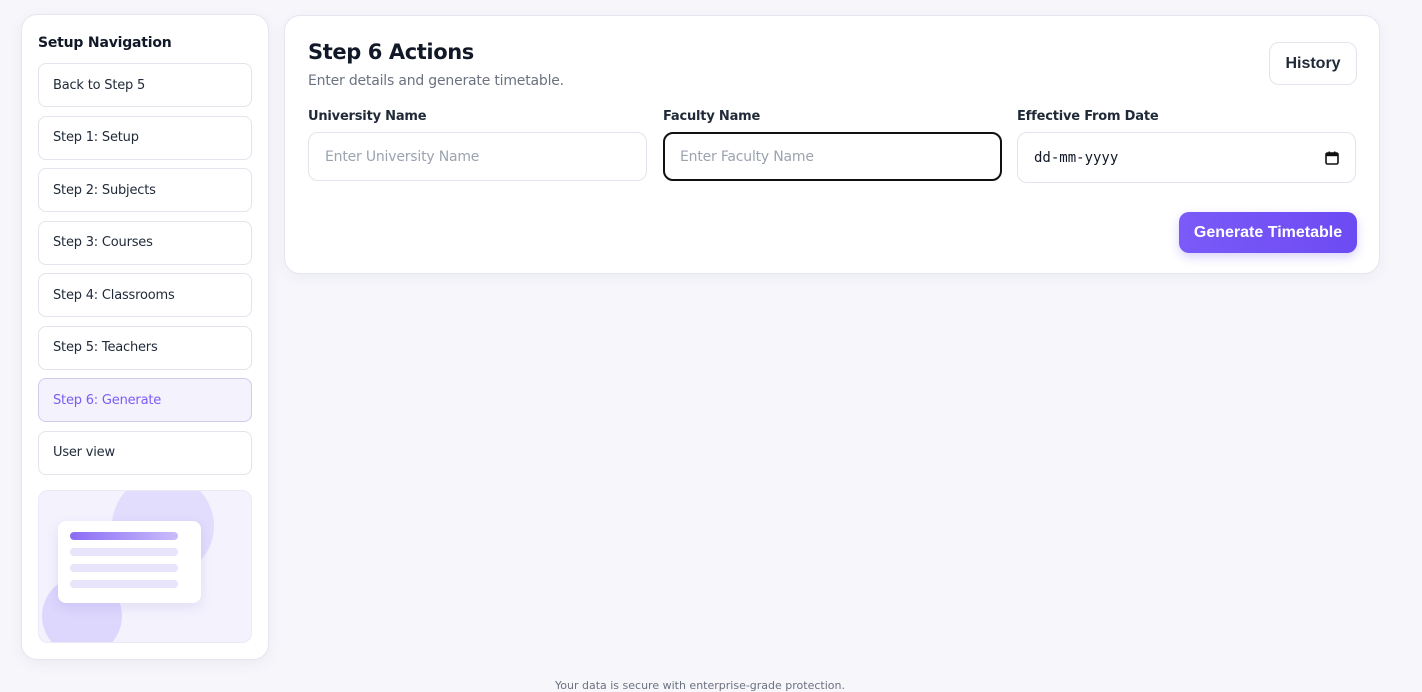 The image size is (1422, 692). I want to click on history-button: History, so click(1313, 63).